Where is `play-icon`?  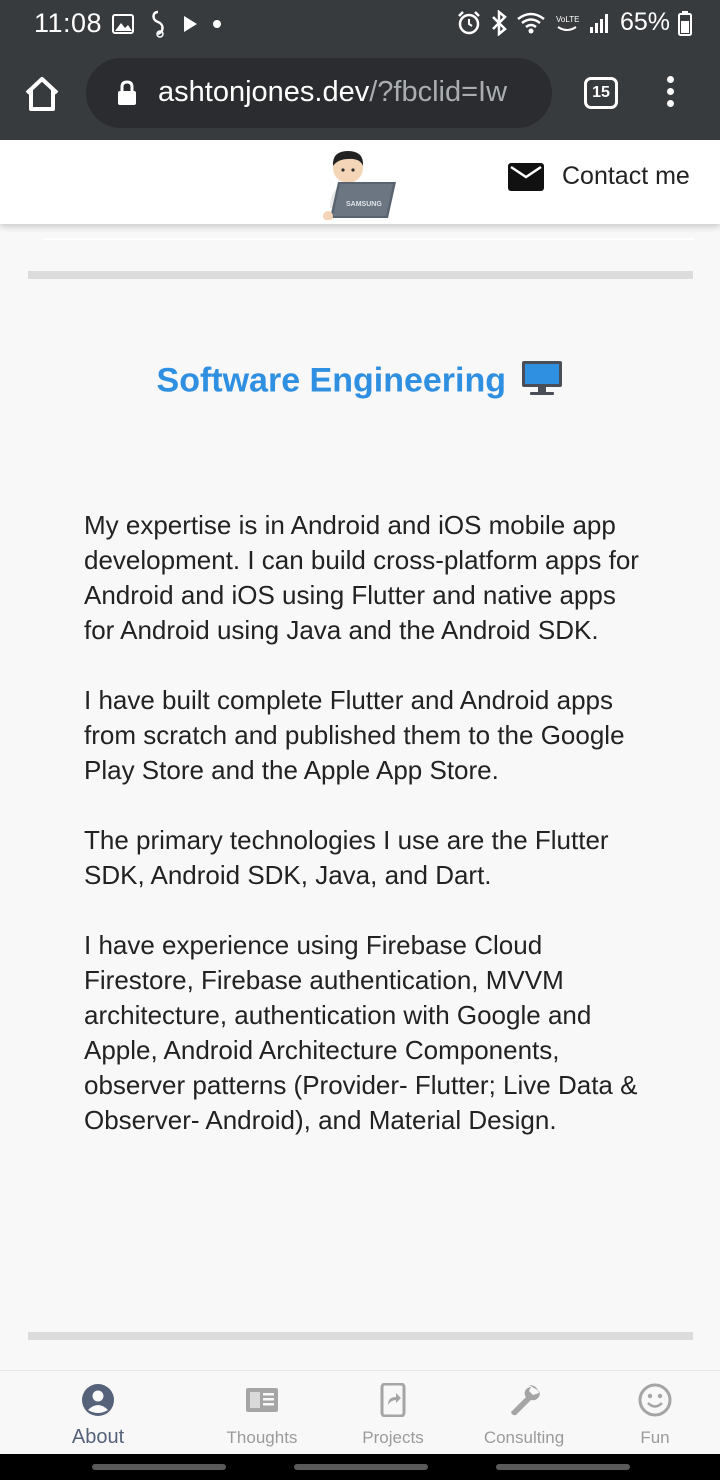
play-icon is located at coordinates (190, 24).